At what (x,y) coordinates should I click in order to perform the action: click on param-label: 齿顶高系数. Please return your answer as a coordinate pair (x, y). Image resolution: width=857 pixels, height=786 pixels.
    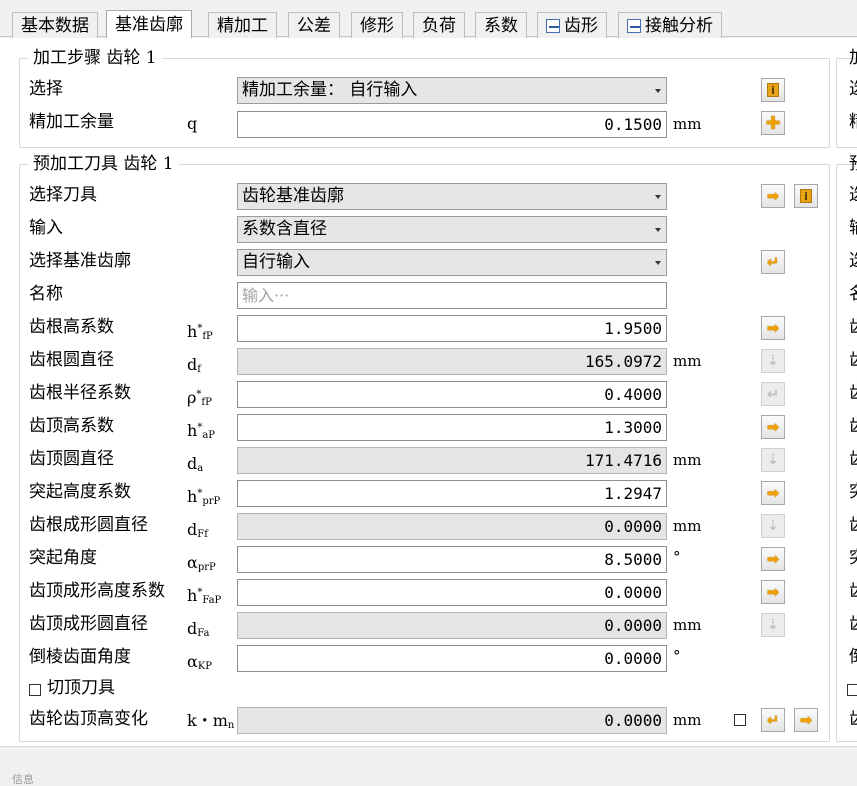
    Looking at the image, I should click on (71, 426).